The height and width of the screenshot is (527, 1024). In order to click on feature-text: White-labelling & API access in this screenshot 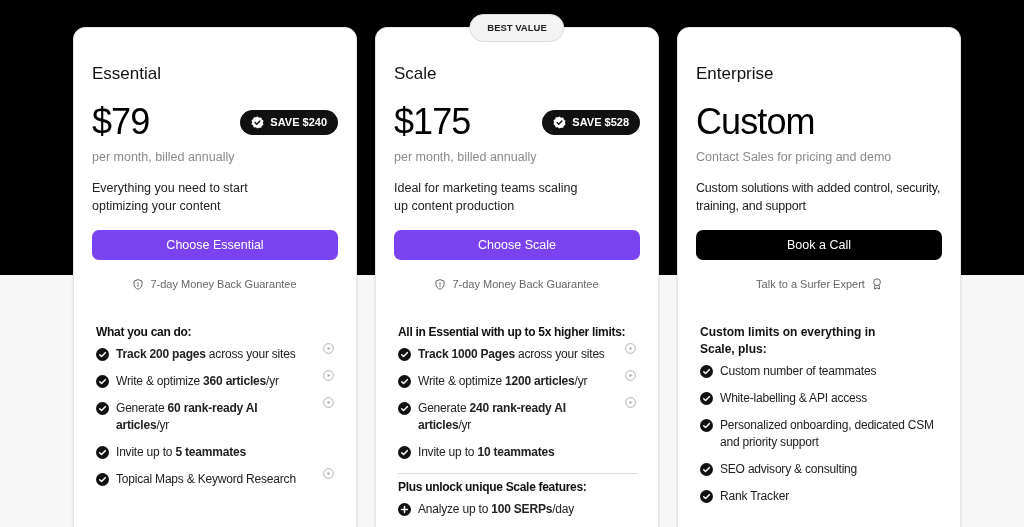, I will do `click(794, 398)`.